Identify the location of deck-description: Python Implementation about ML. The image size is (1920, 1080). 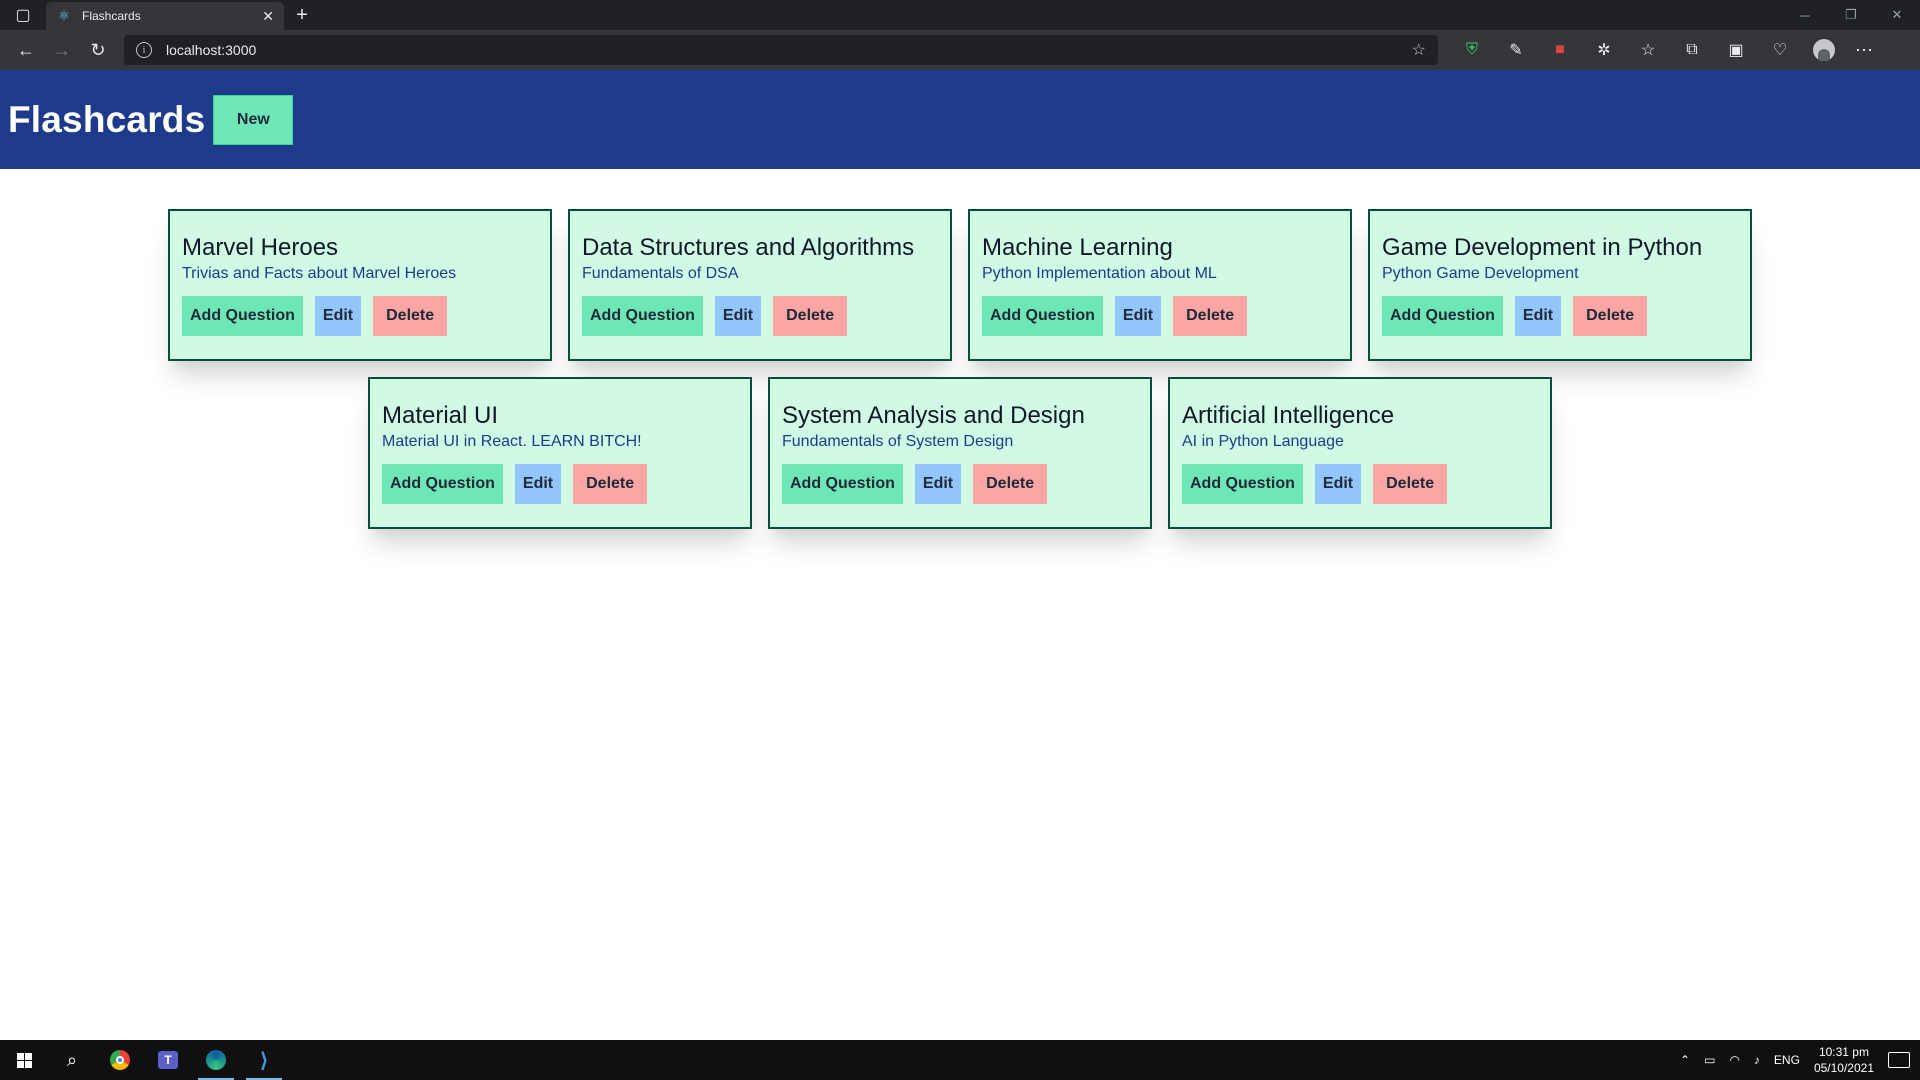
(1099, 273).